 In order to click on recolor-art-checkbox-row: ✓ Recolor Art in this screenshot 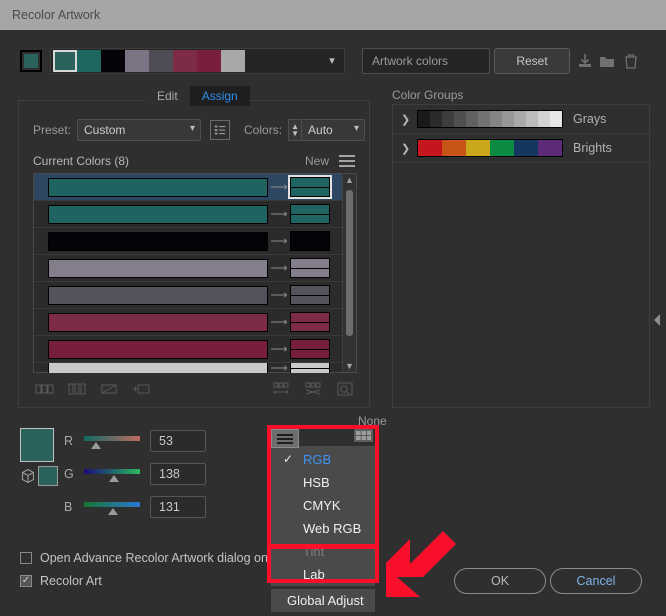, I will do `click(61, 581)`.